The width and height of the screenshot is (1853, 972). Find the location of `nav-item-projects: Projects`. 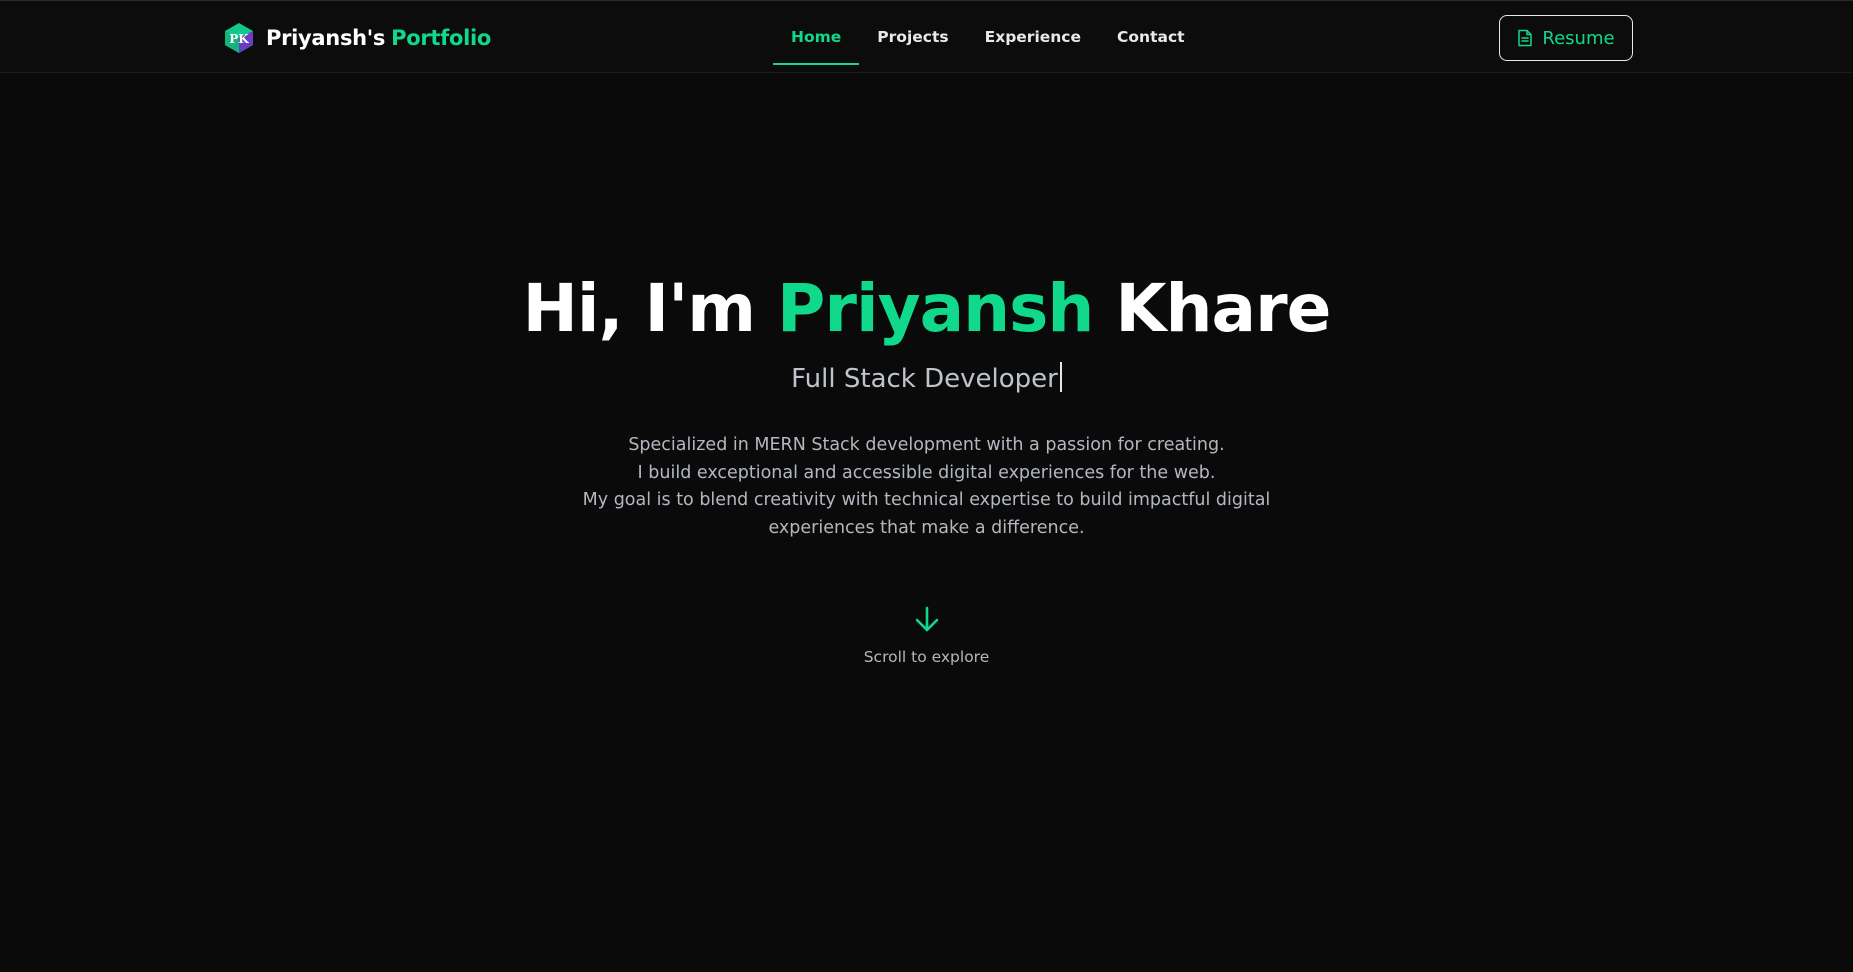

nav-item-projects: Projects is located at coordinates (912, 37).